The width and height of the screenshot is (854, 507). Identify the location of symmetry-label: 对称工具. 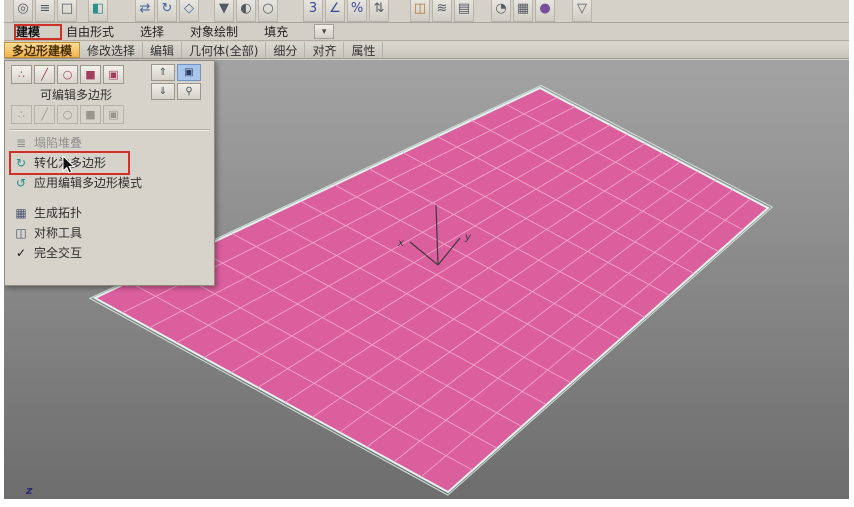
(58, 233).